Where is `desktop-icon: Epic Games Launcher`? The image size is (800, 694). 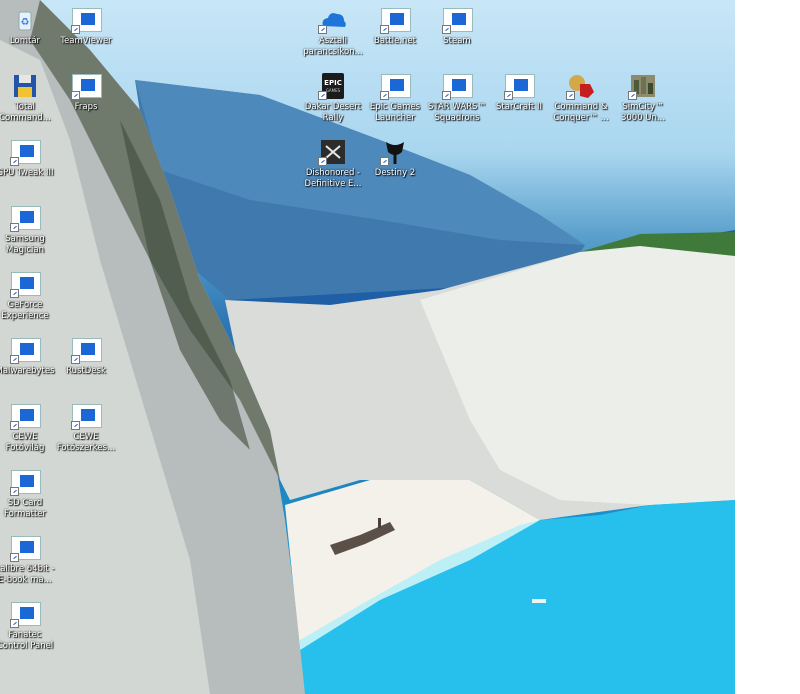 desktop-icon: Epic Games Launcher is located at coordinates (395, 101).